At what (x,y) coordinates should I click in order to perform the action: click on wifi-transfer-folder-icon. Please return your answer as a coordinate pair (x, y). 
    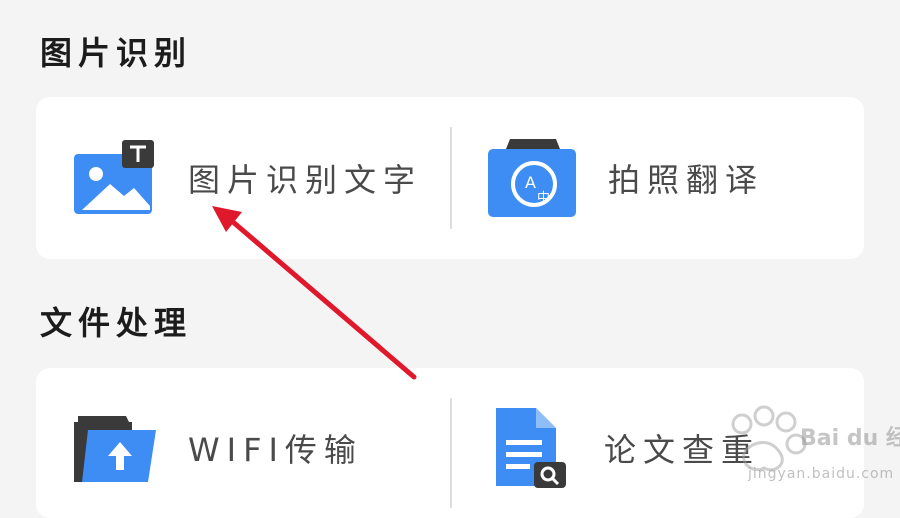
    Looking at the image, I should click on (115, 449).